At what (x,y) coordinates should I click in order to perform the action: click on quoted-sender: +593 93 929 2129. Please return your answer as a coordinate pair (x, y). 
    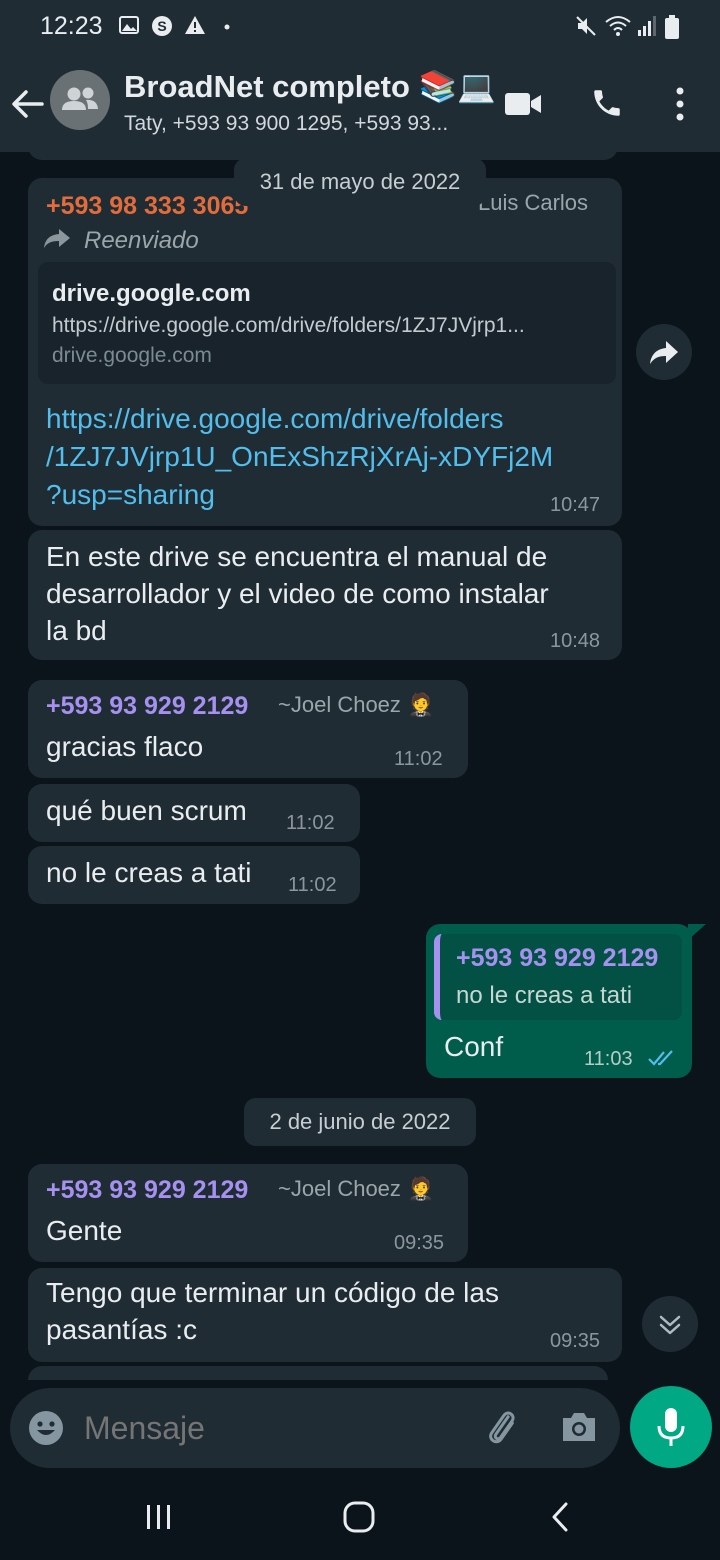
    Looking at the image, I should click on (557, 958).